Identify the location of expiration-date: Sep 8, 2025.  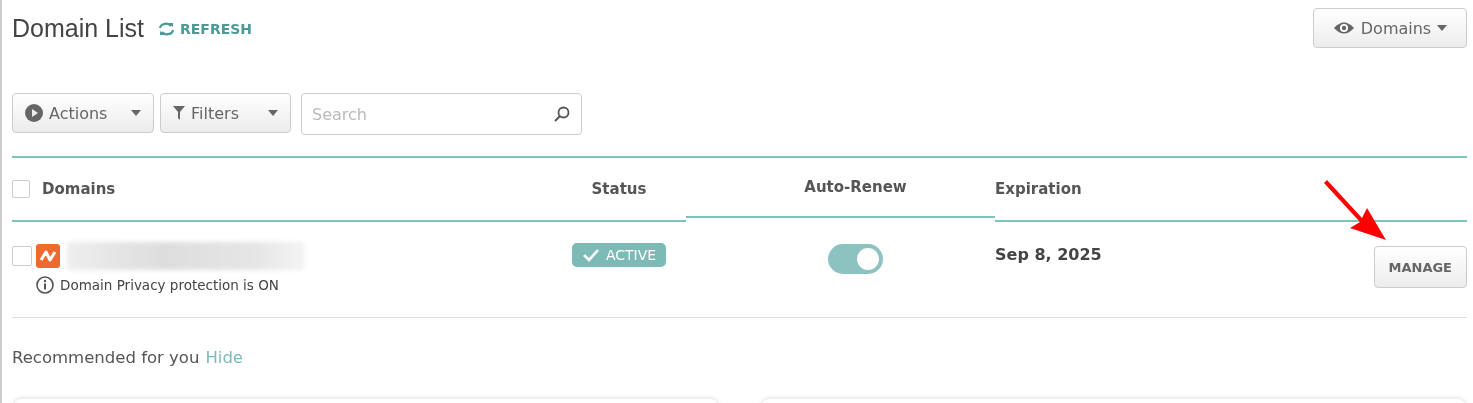
(1048, 254).